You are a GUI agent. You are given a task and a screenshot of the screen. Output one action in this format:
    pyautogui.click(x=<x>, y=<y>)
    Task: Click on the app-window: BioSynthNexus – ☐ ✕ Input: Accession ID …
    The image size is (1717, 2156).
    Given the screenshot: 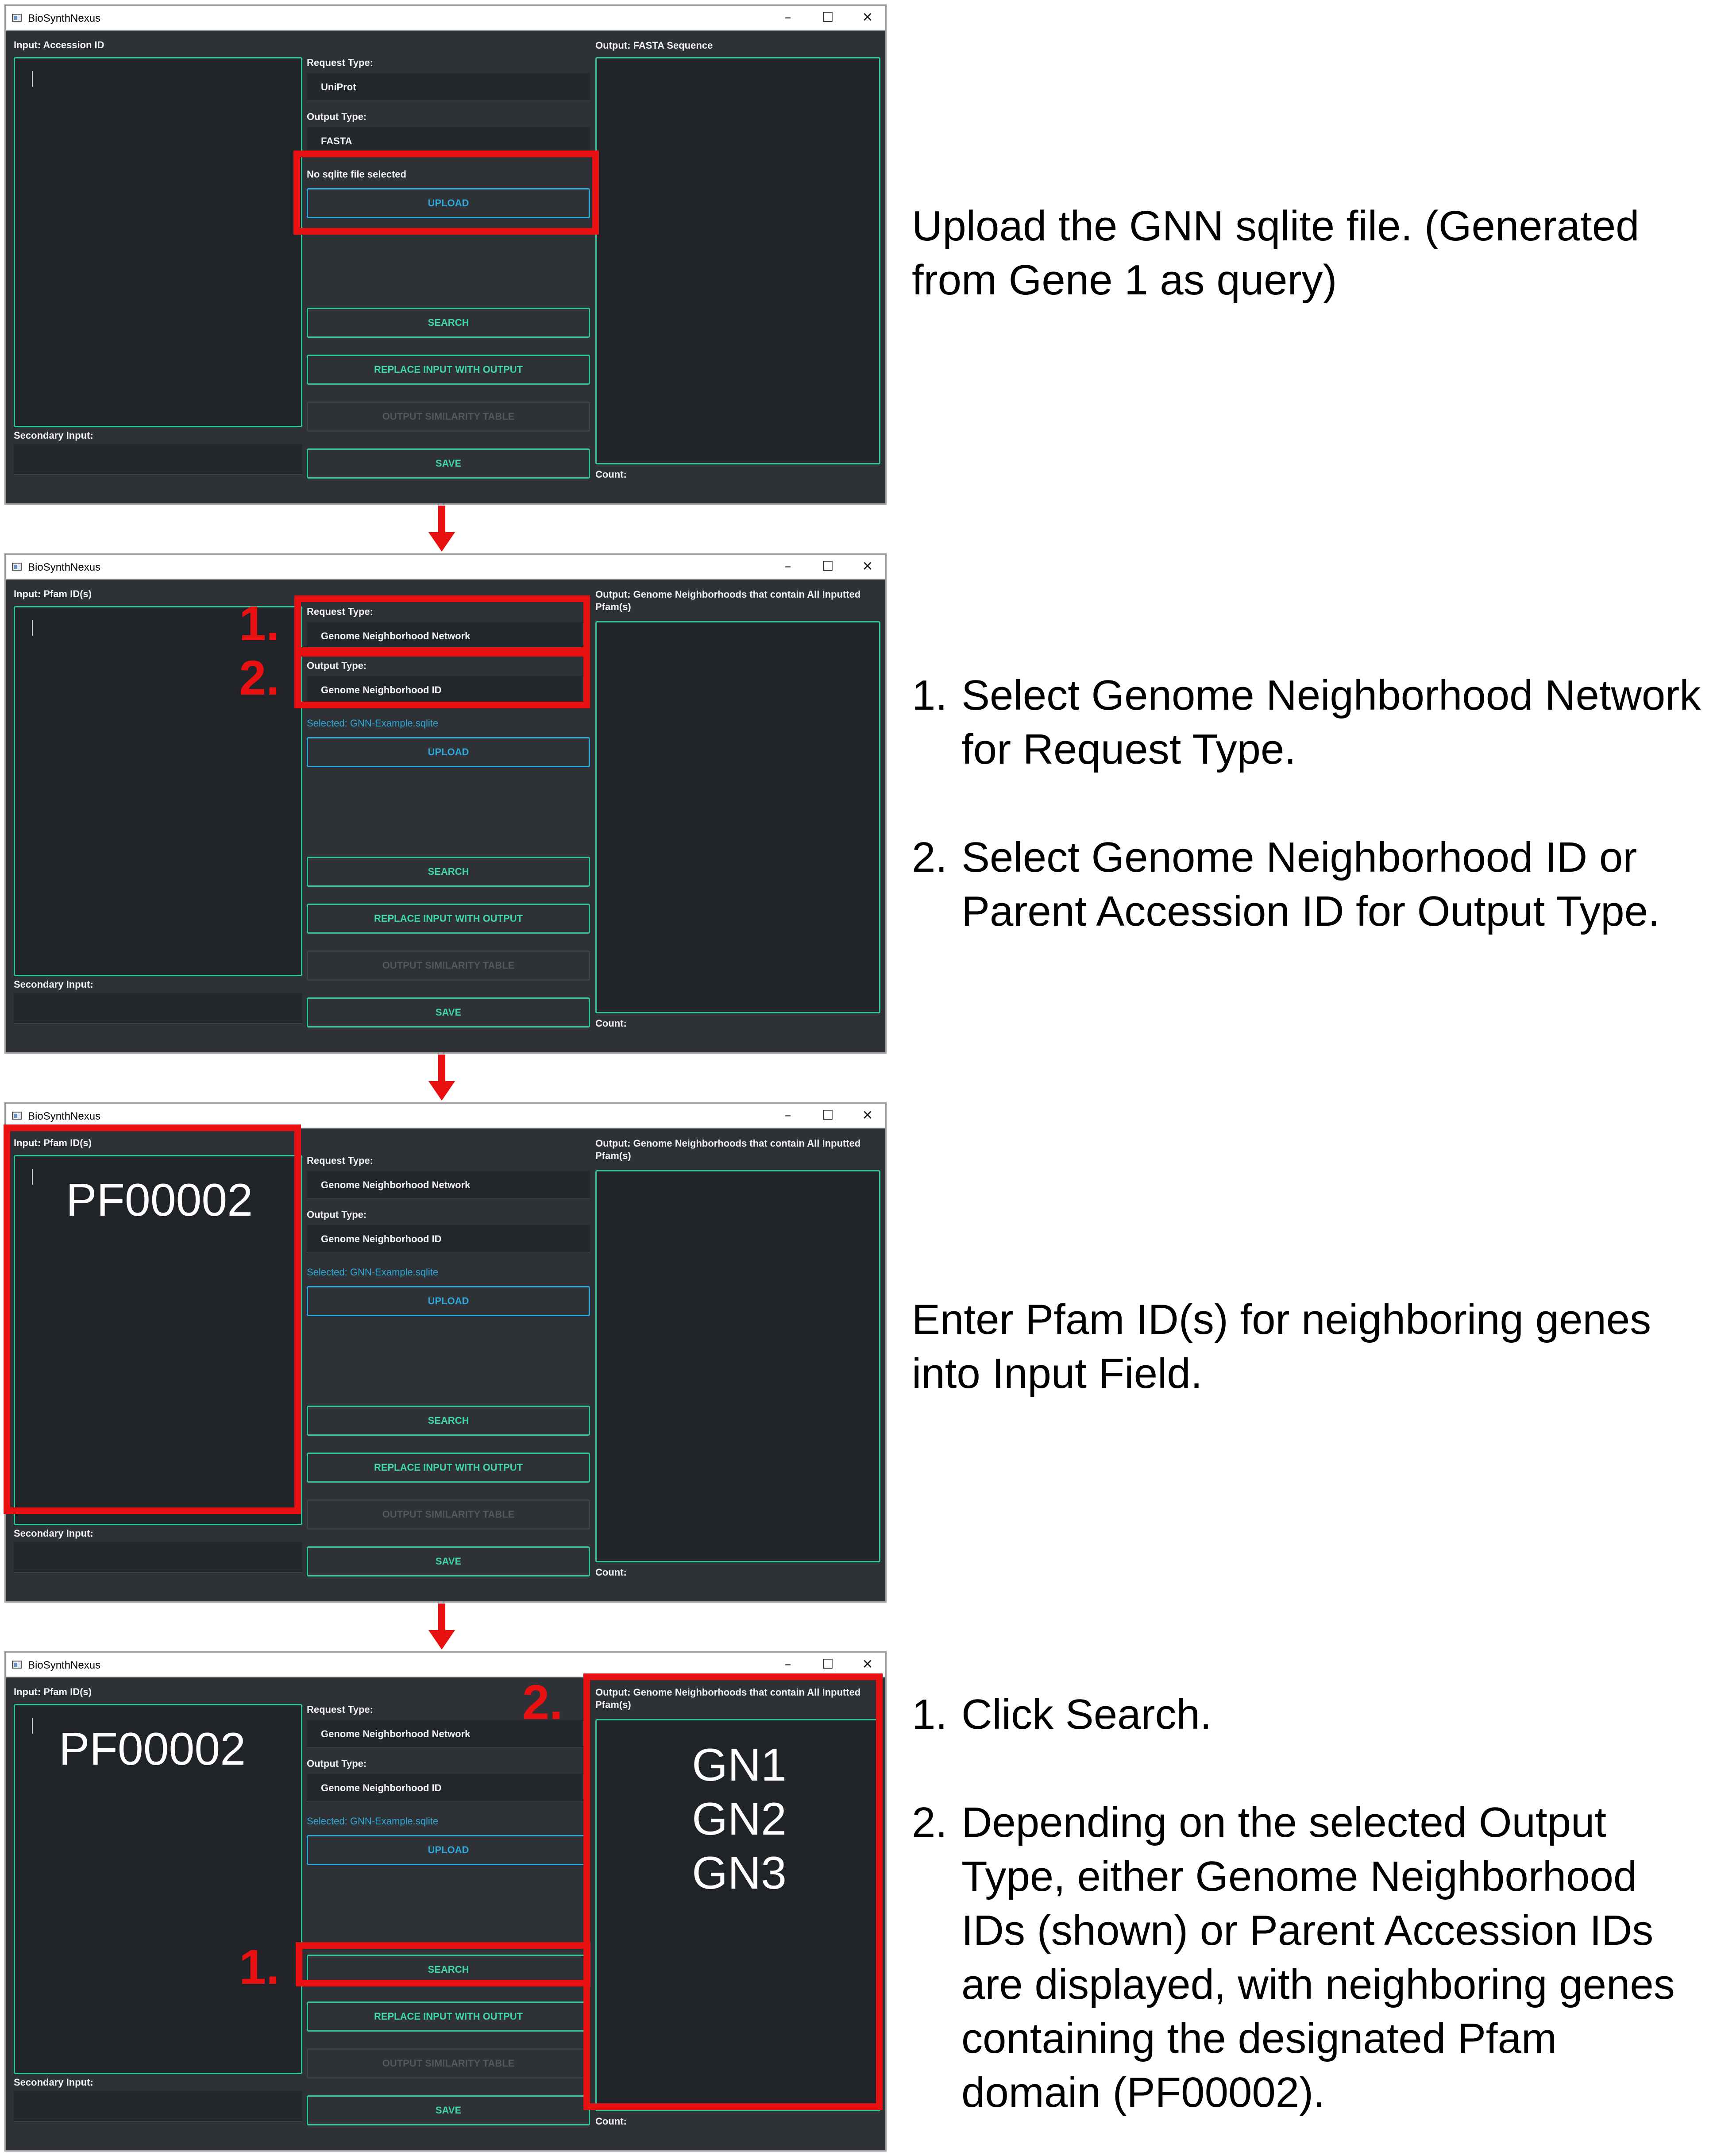 What is the action you would take?
    pyautogui.click(x=445, y=255)
    